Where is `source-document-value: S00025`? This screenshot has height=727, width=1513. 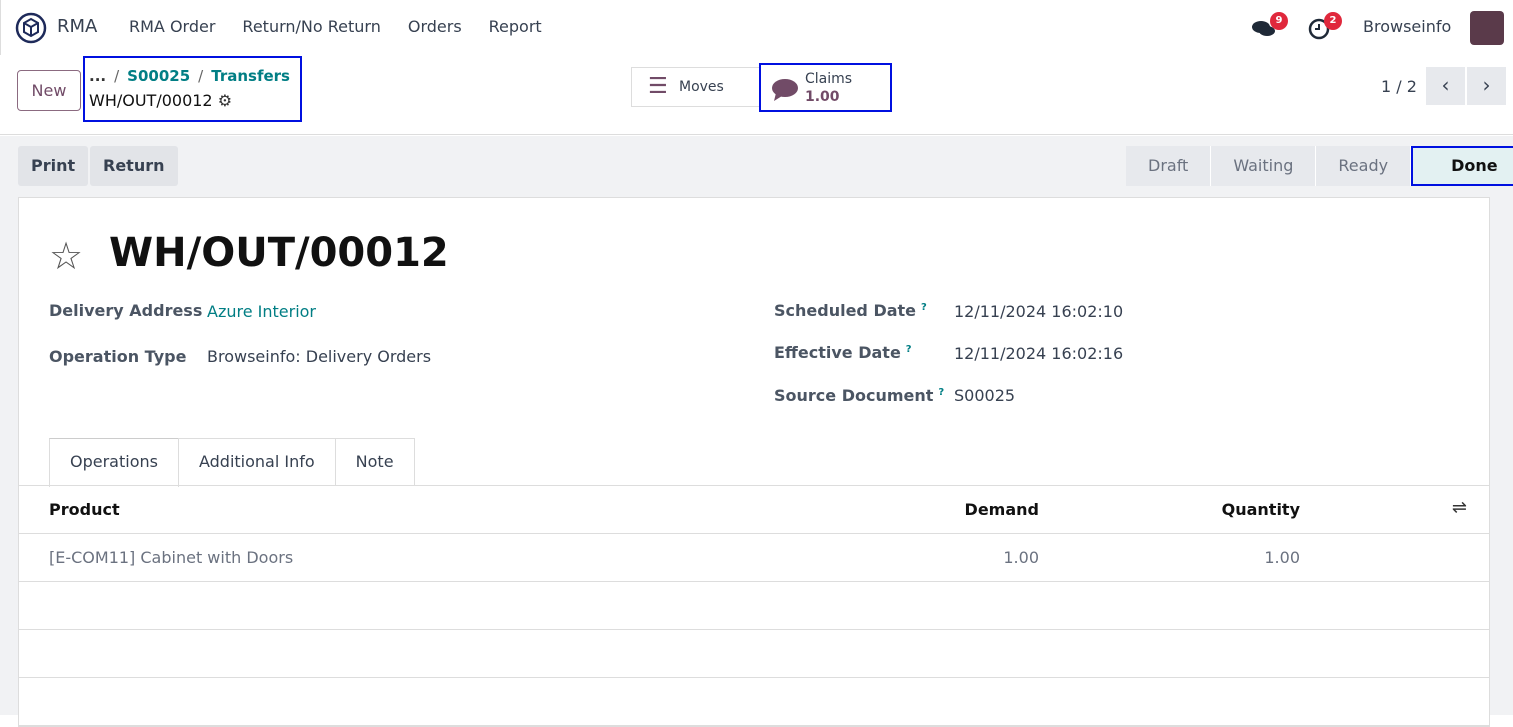 source-document-value: S00025 is located at coordinates (984, 395).